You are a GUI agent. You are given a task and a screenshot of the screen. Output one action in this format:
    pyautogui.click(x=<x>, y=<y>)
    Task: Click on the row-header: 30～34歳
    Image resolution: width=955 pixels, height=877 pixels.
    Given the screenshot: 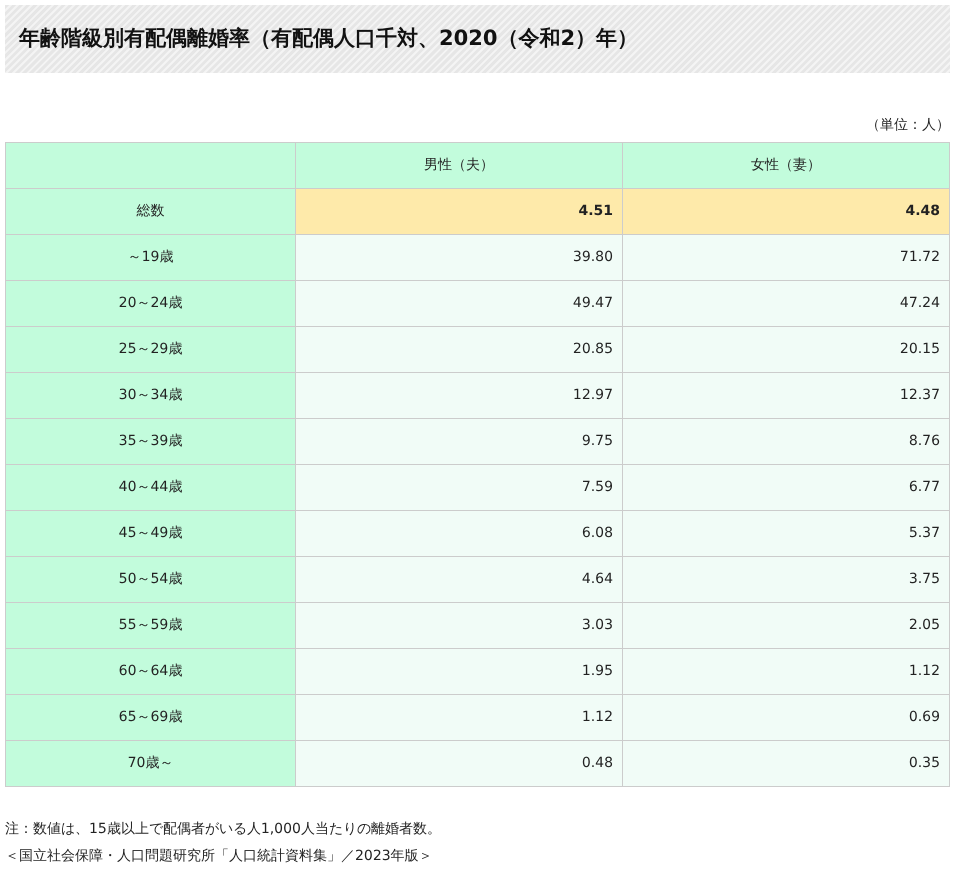 What is the action you would take?
    pyautogui.click(x=151, y=395)
    